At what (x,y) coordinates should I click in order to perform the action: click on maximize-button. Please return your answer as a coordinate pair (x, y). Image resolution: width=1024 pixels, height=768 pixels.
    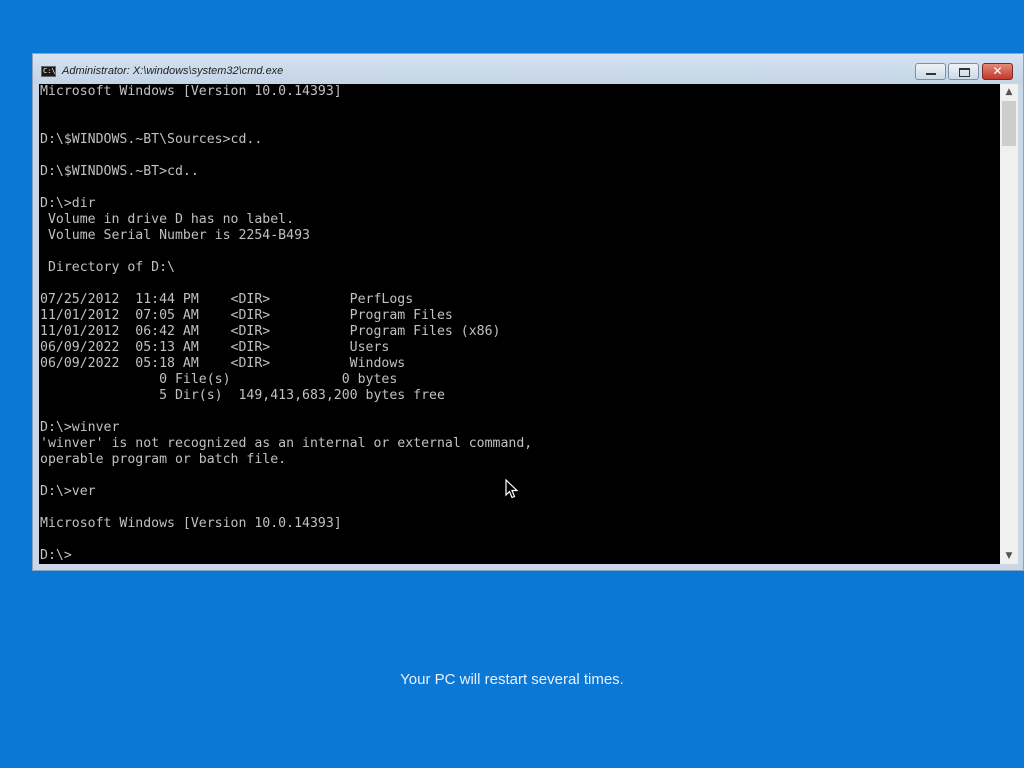
    Looking at the image, I should click on (963, 71).